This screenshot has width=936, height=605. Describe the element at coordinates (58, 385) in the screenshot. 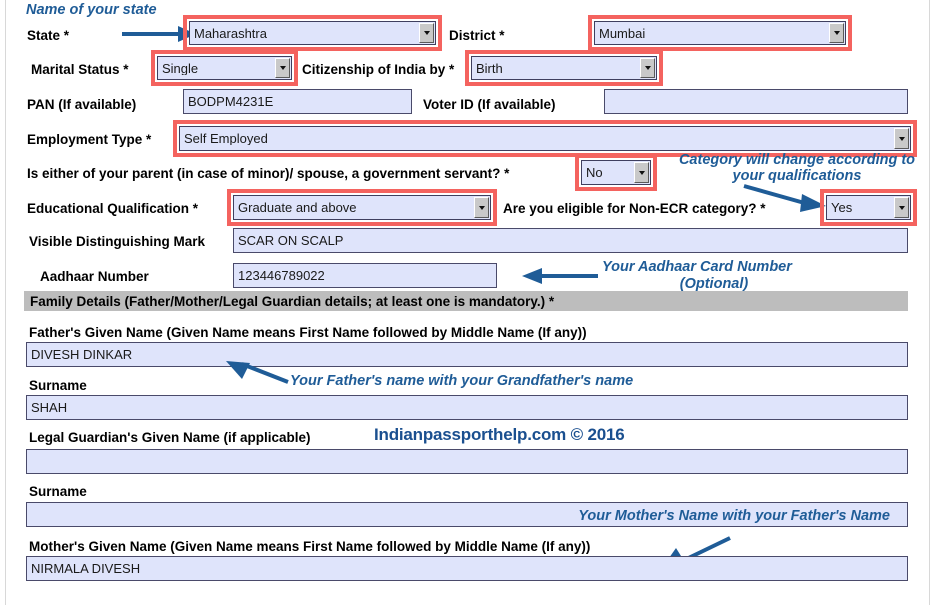

I see `label-father-surname: Surname` at that location.